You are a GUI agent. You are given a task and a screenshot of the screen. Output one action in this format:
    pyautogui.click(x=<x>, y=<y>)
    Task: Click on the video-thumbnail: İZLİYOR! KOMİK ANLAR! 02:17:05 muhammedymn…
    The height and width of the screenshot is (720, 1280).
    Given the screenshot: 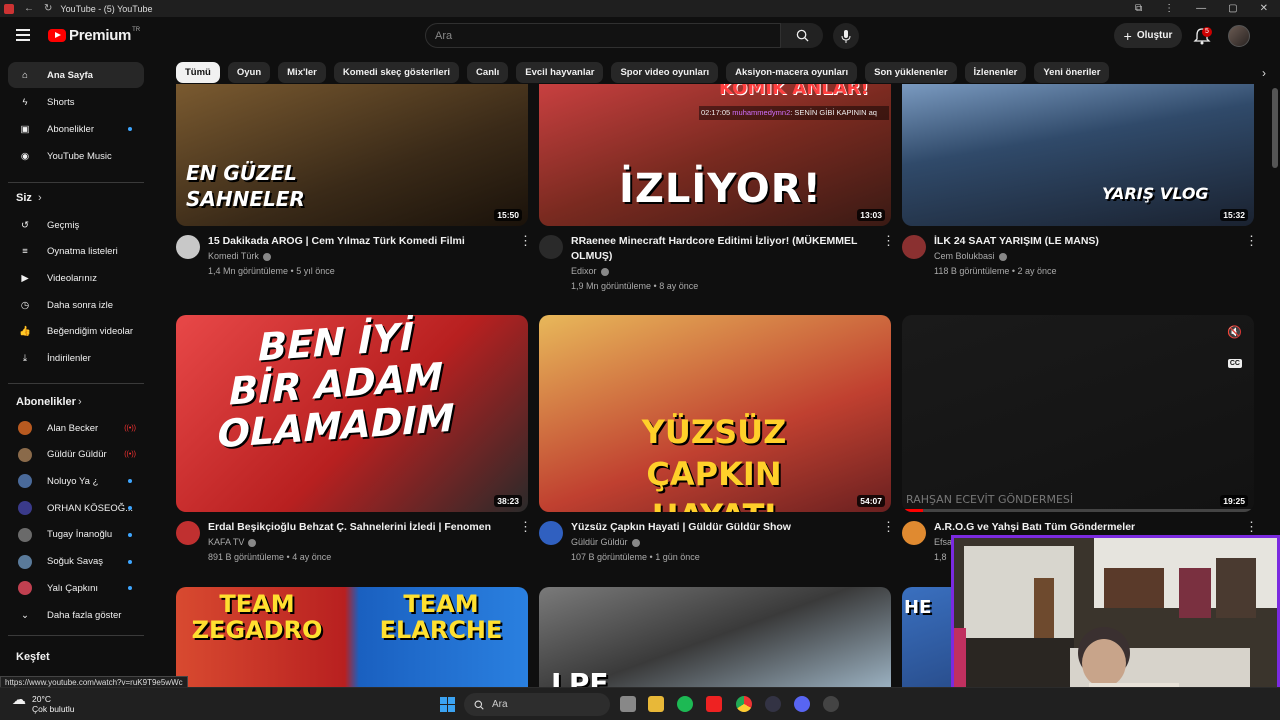 What is the action you would take?
    pyautogui.click(x=715, y=155)
    